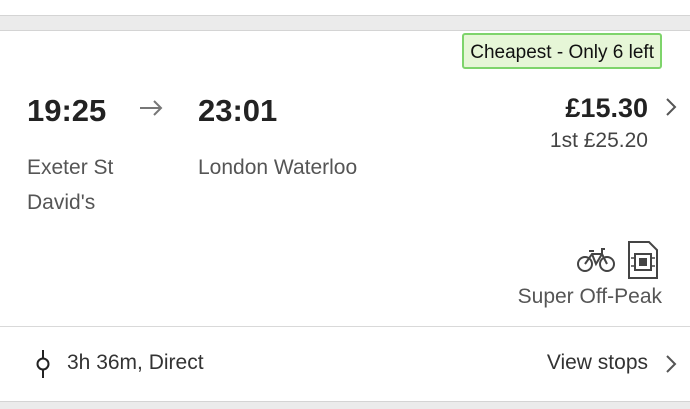 This screenshot has height=409, width=690. Describe the element at coordinates (598, 140) in the screenshot. I see `first-class-price: 1st £25.20` at that location.